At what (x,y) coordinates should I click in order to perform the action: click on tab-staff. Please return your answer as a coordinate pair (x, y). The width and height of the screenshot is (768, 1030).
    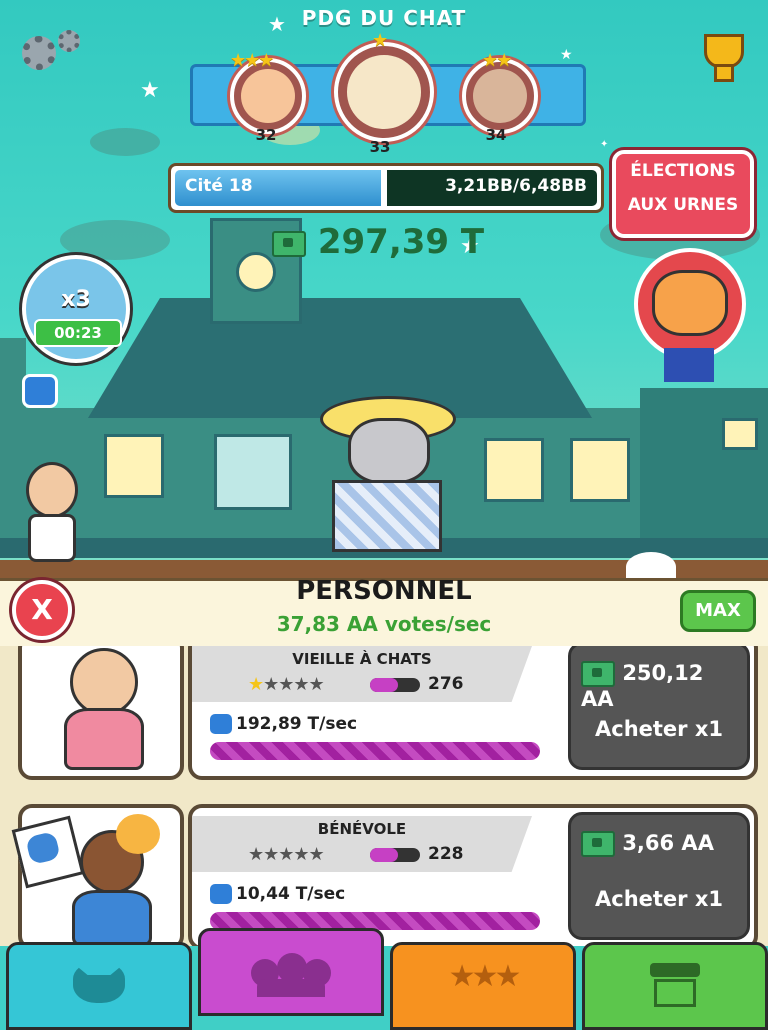
    Looking at the image, I should click on (291, 972).